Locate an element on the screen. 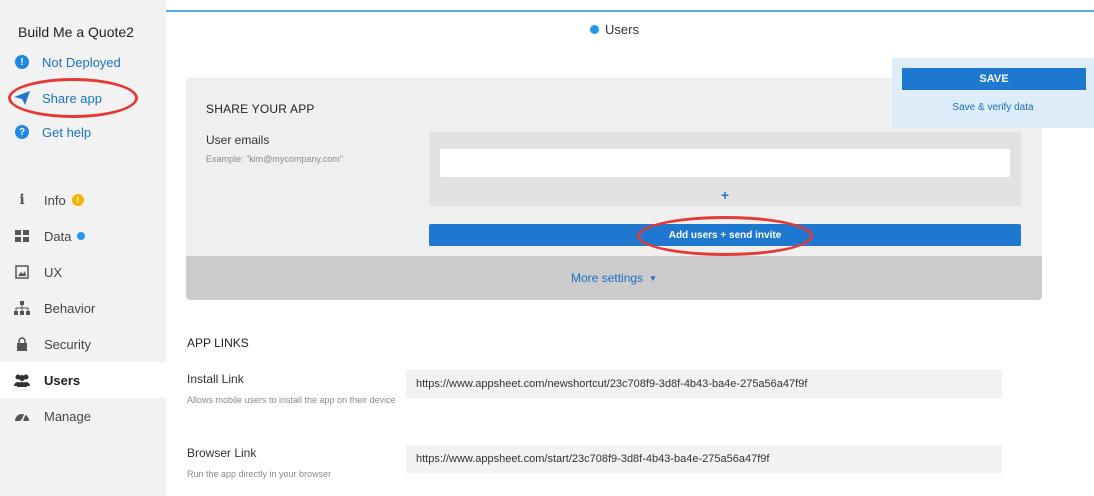 Image resolution: width=1094 pixels, height=496 pixels. save-verify-link: Save & verify data is located at coordinates (993, 107).